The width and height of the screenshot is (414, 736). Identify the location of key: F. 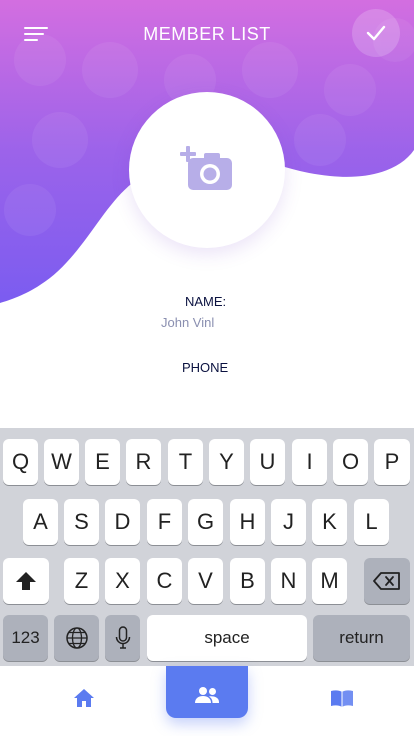
(164, 522).